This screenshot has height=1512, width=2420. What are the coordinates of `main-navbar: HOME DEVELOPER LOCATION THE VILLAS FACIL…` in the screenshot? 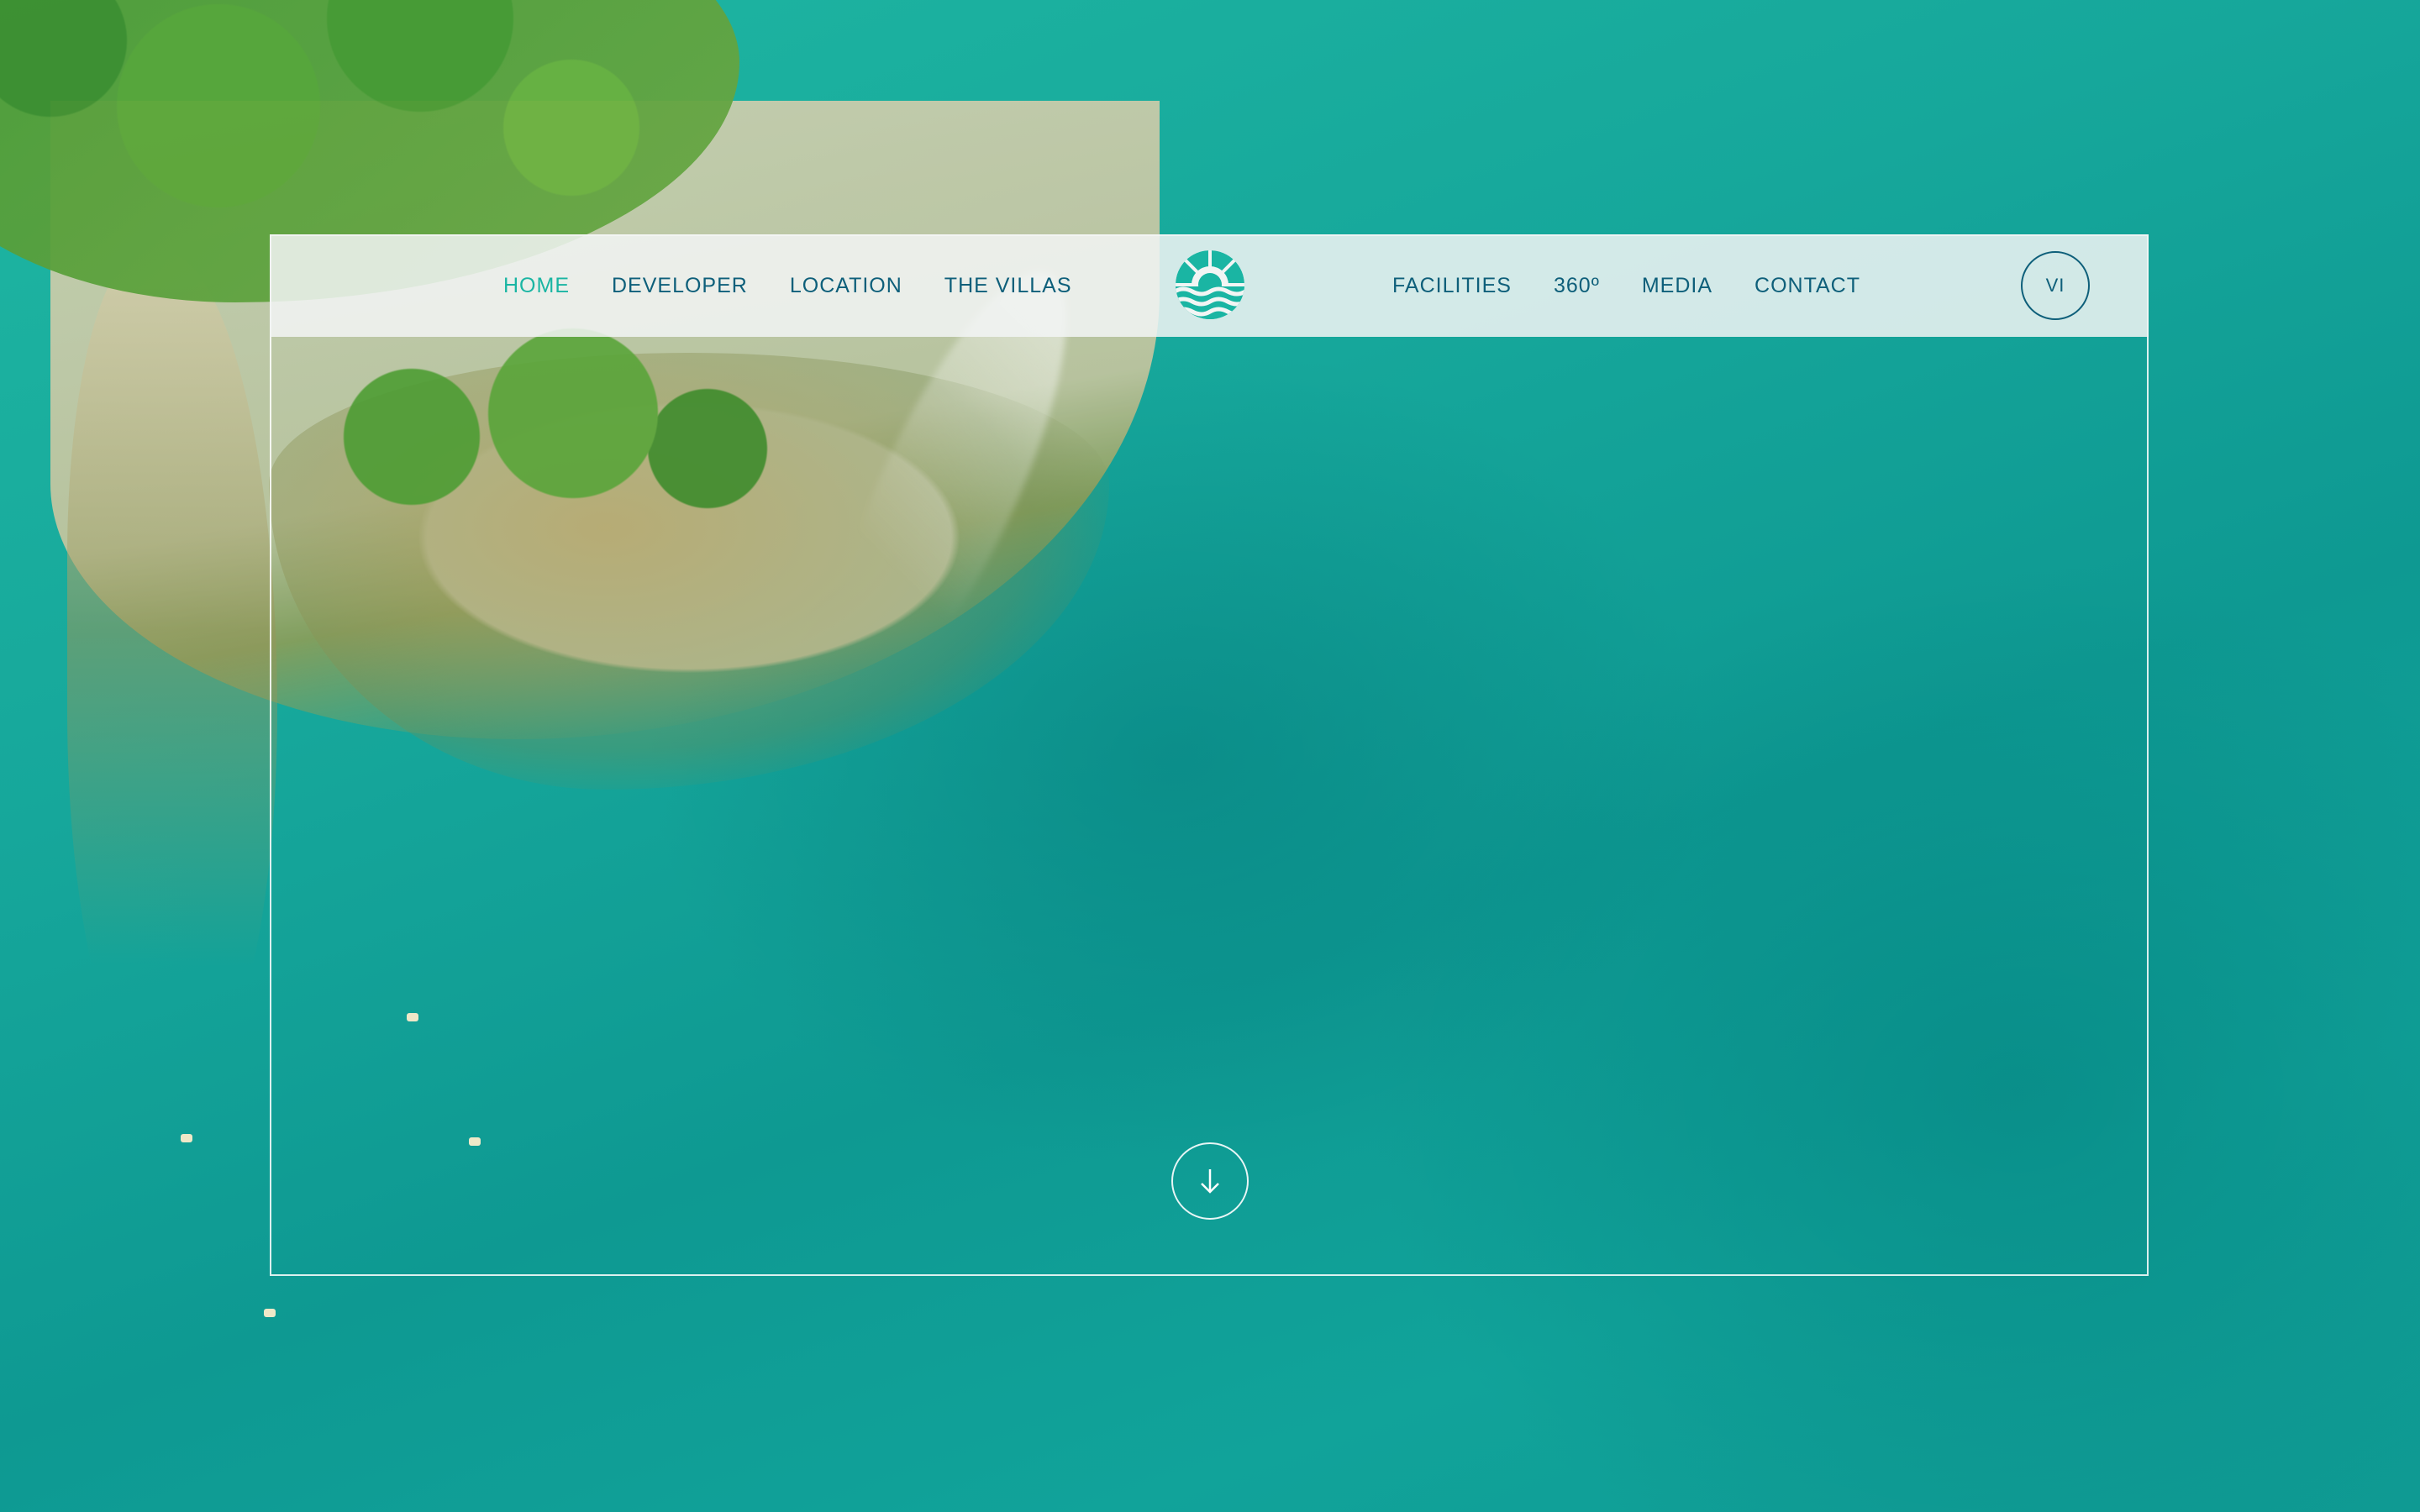 It's located at (1209, 285).